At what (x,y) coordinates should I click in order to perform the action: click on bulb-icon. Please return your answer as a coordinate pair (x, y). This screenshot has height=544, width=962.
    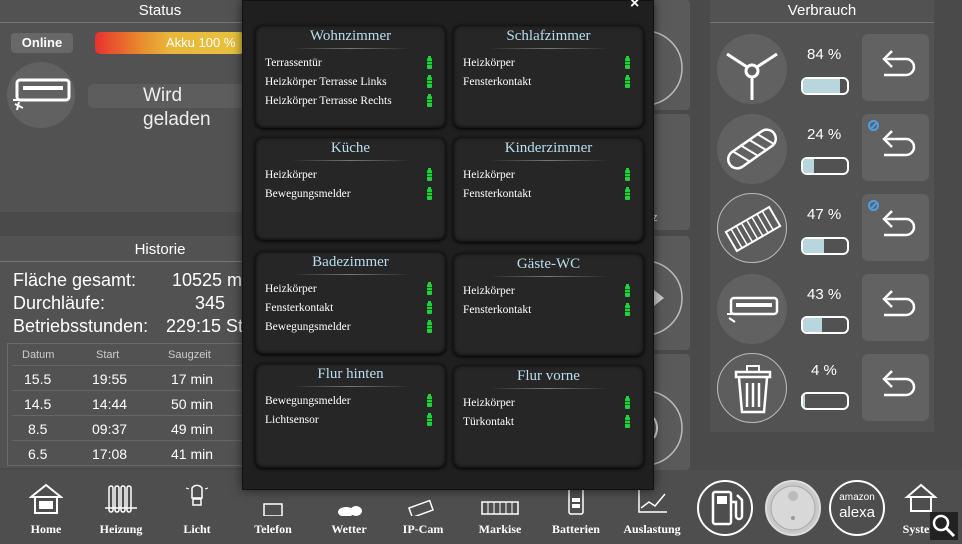
    Looking at the image, I should click on (197, 495).